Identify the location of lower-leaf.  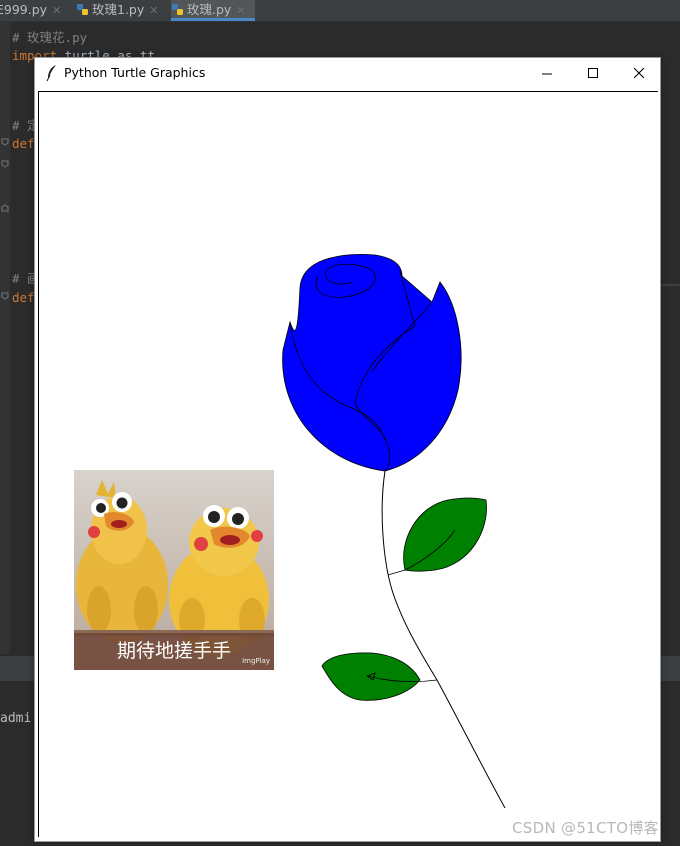
(379, 676).